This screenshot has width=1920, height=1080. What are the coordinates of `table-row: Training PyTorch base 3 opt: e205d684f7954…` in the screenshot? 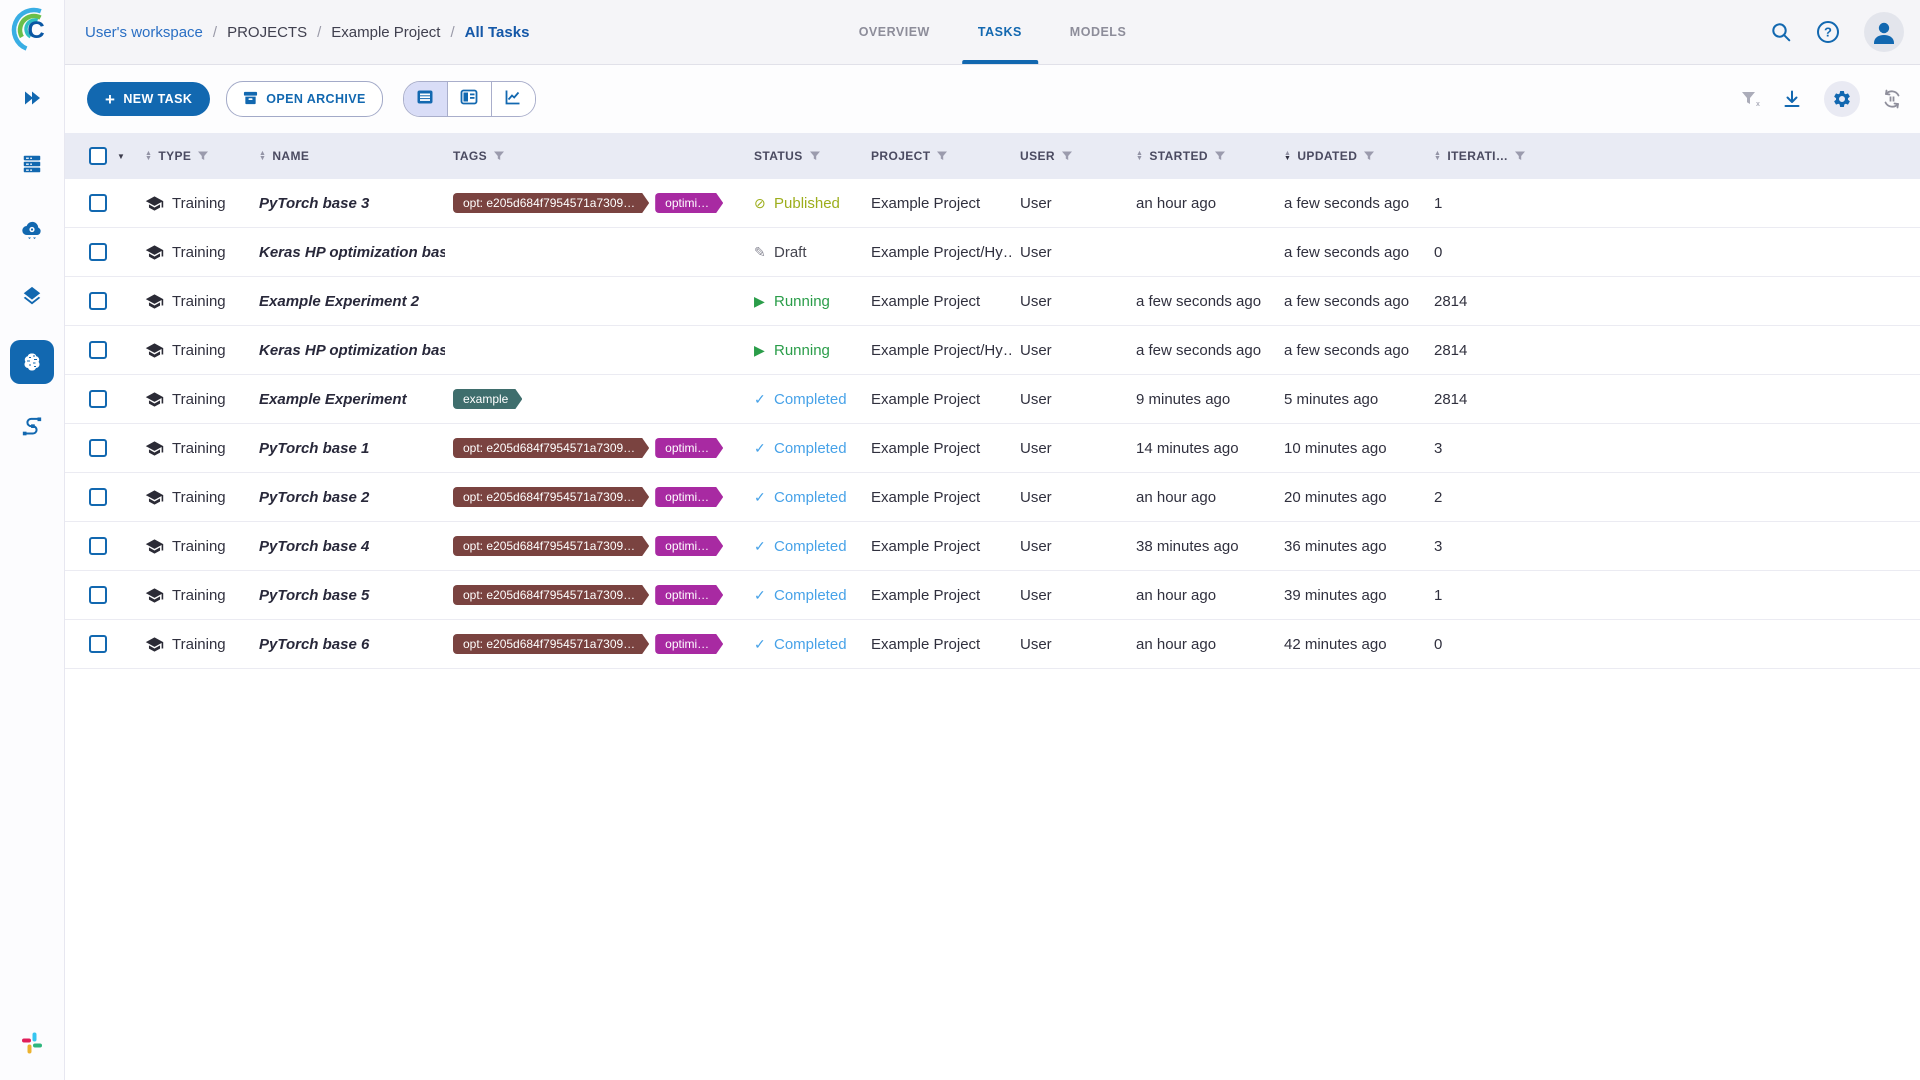 It's located at (992, 203).